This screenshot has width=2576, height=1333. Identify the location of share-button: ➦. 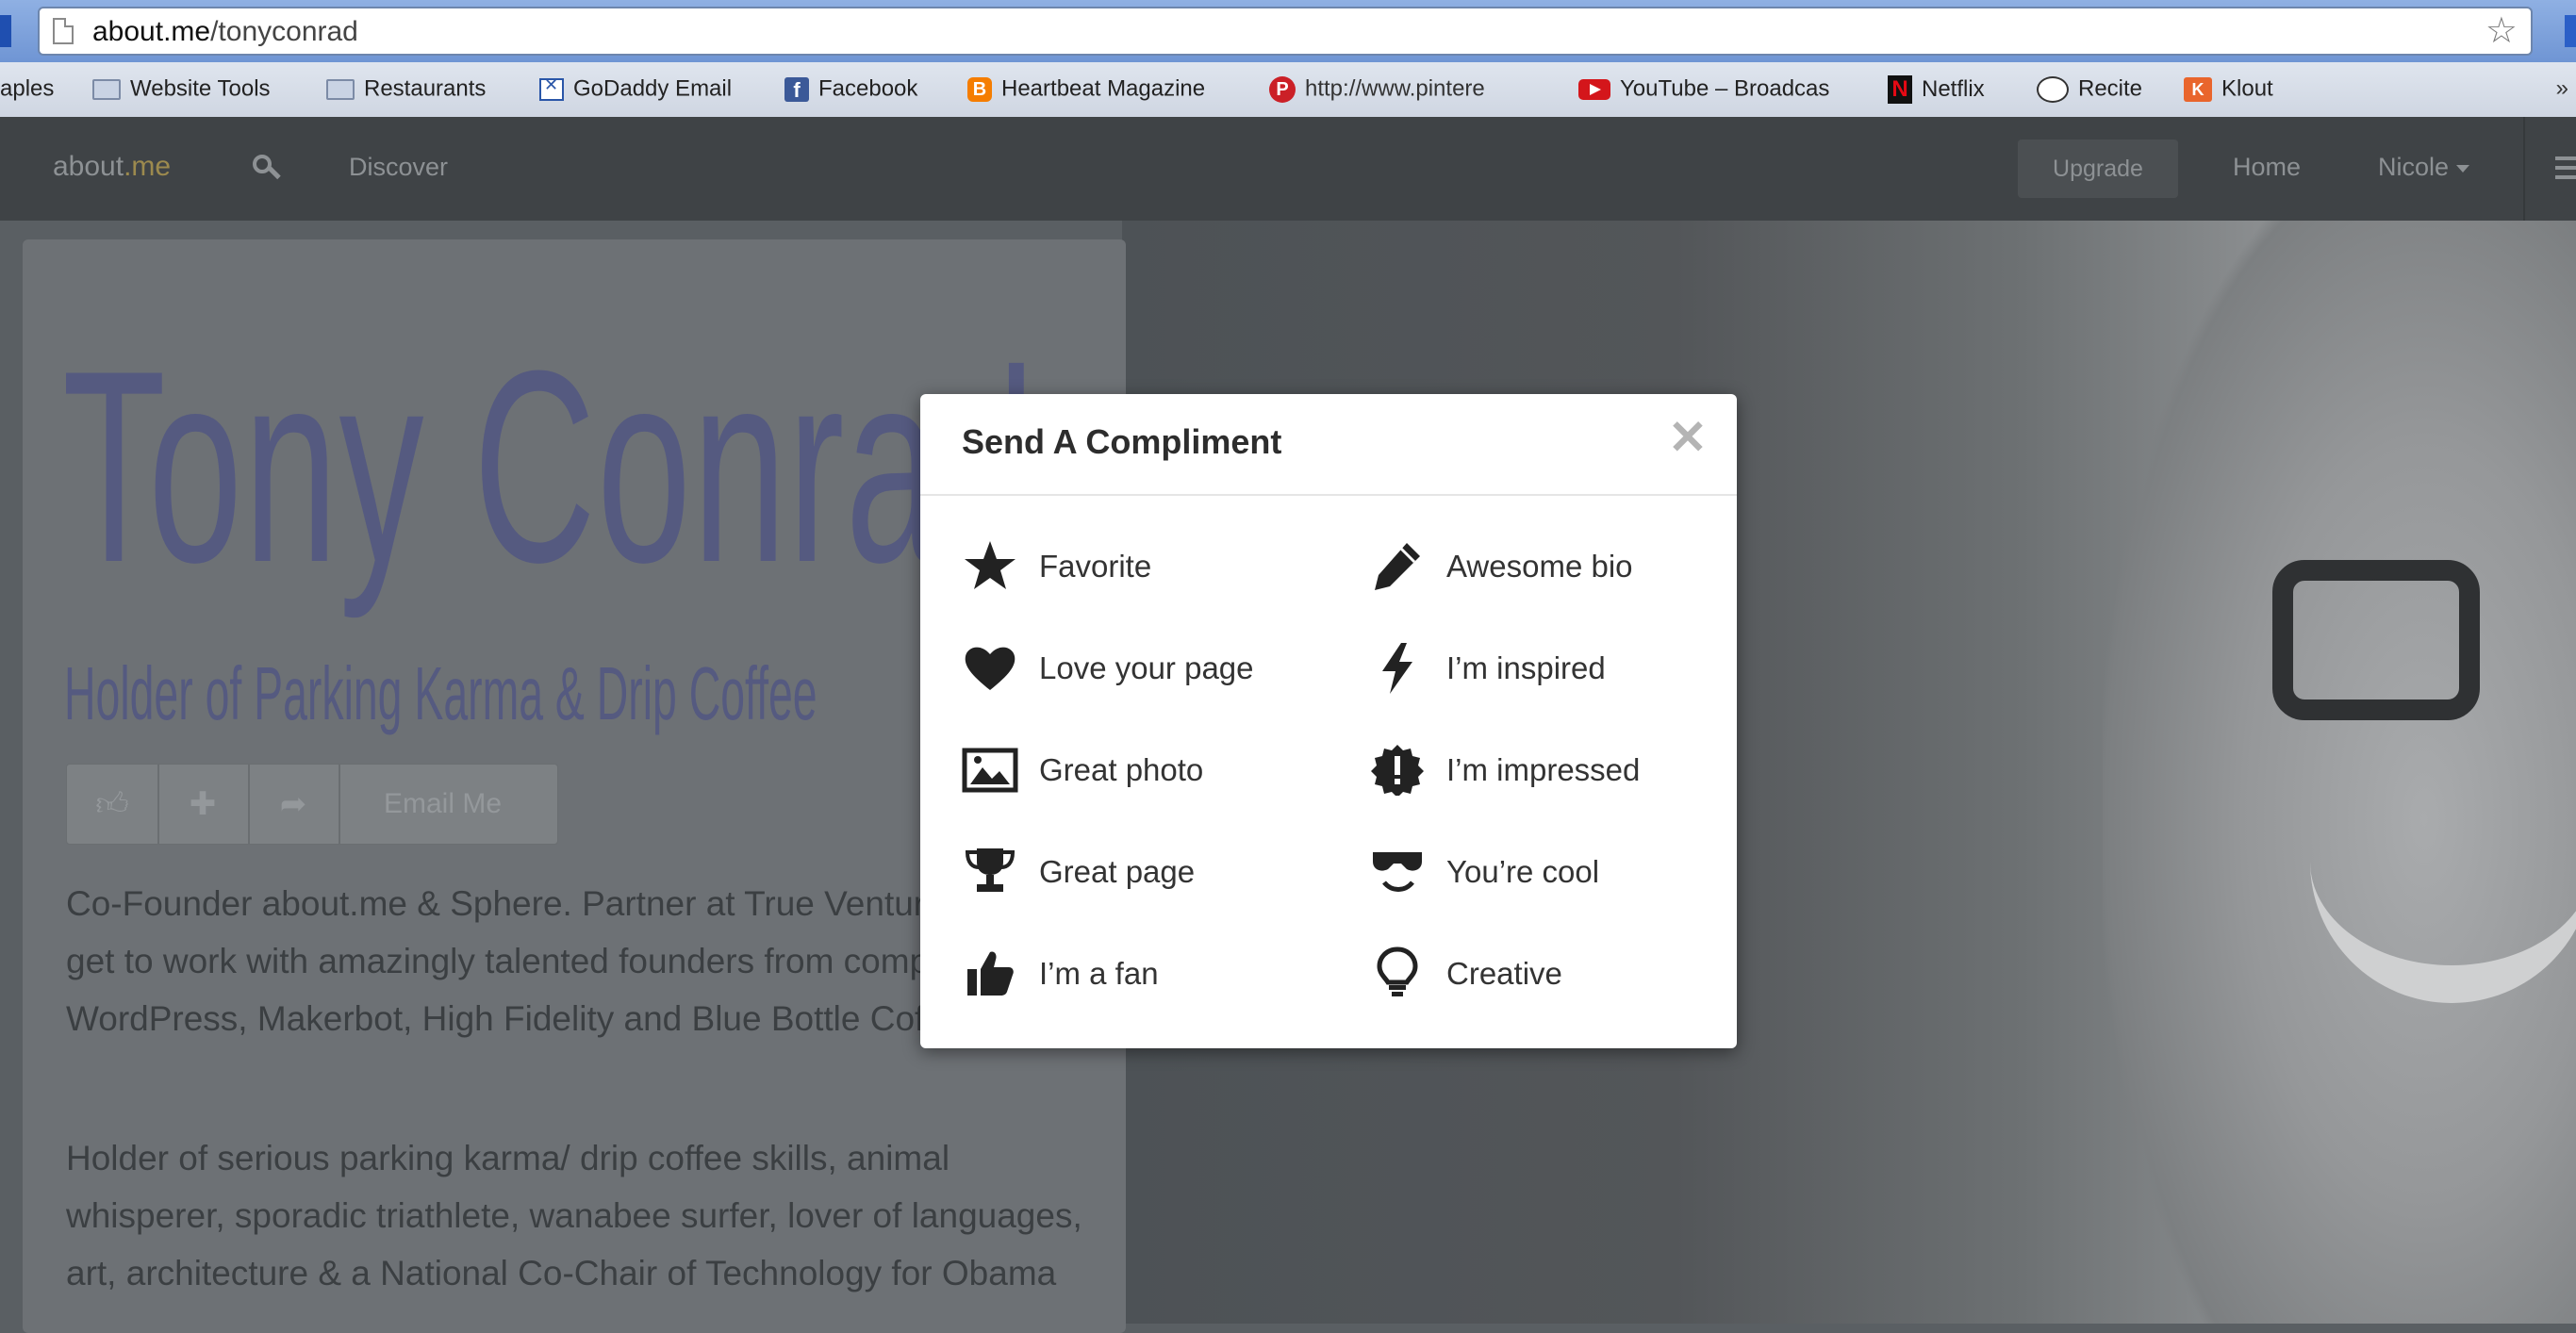
(294, 804).